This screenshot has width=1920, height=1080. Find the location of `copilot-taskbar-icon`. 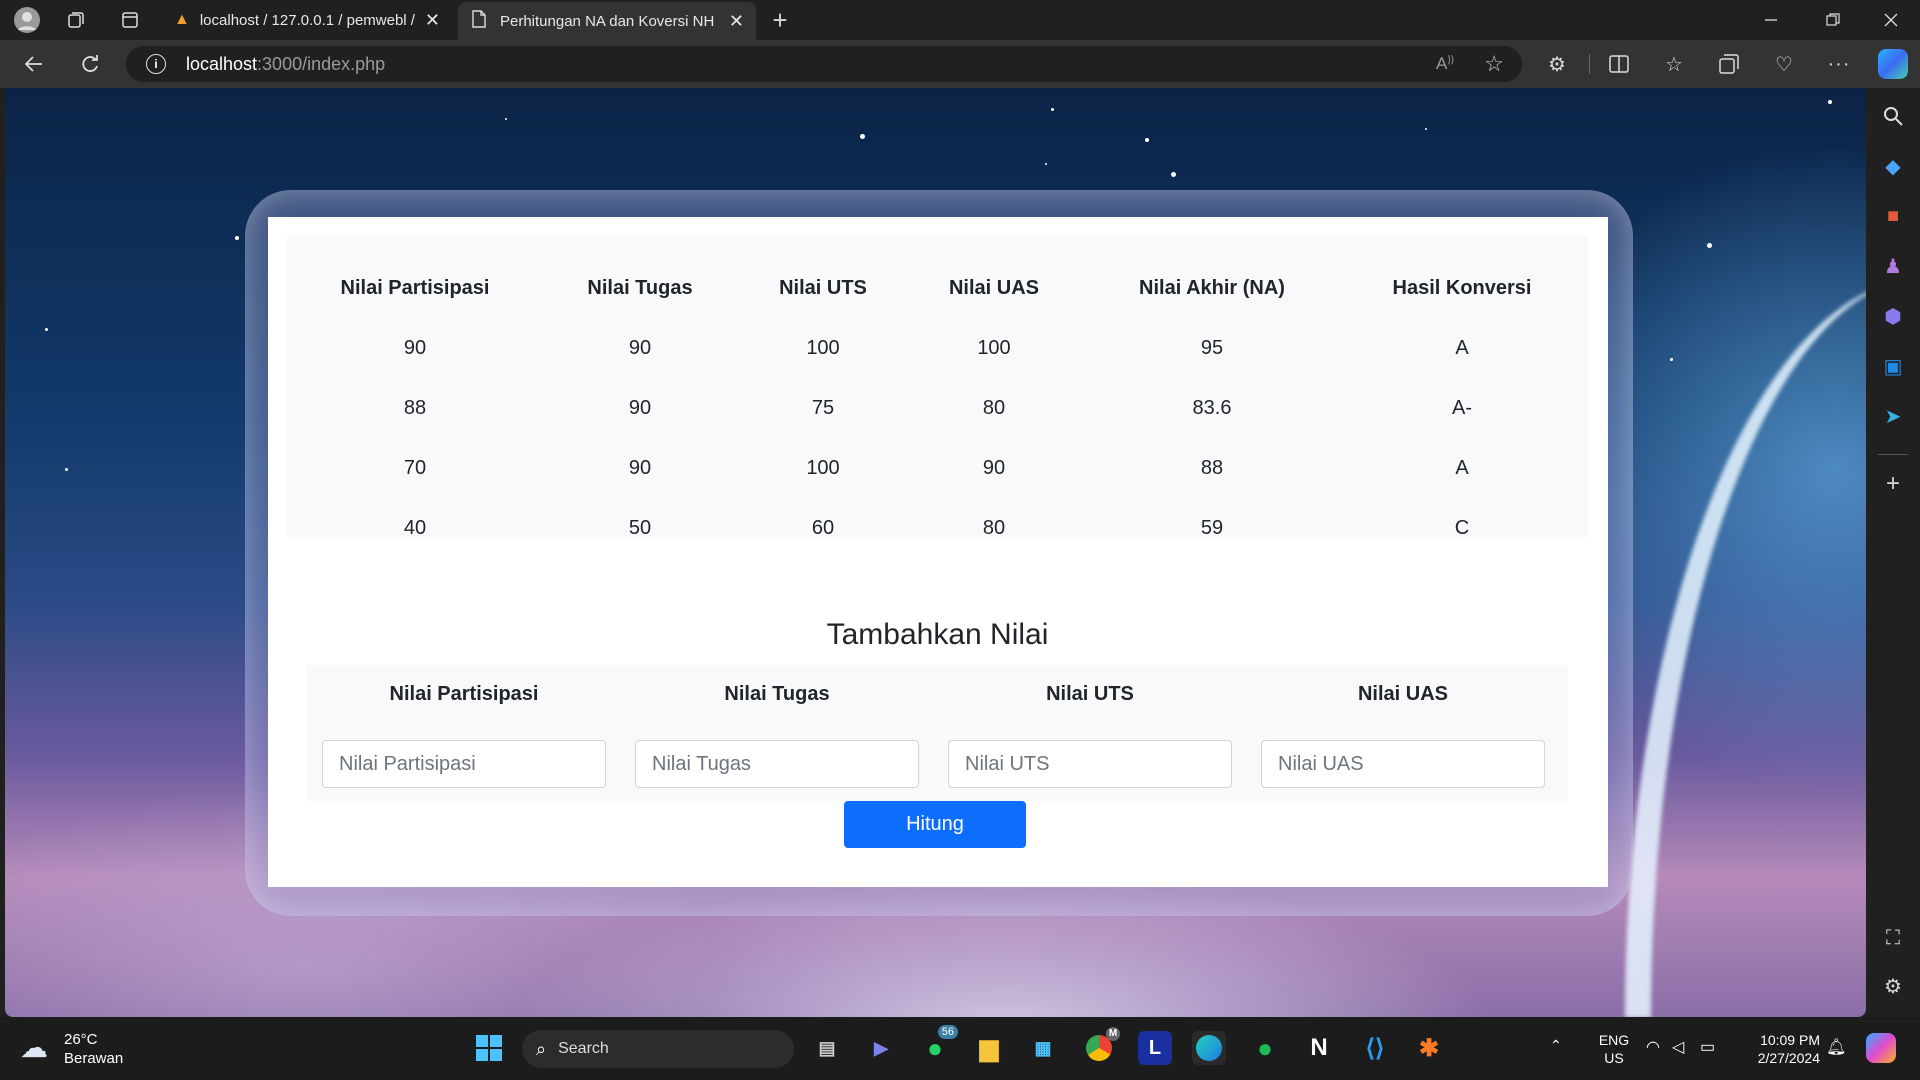

copilot-taskbar-icon is located at coordinates (1881, 1048).